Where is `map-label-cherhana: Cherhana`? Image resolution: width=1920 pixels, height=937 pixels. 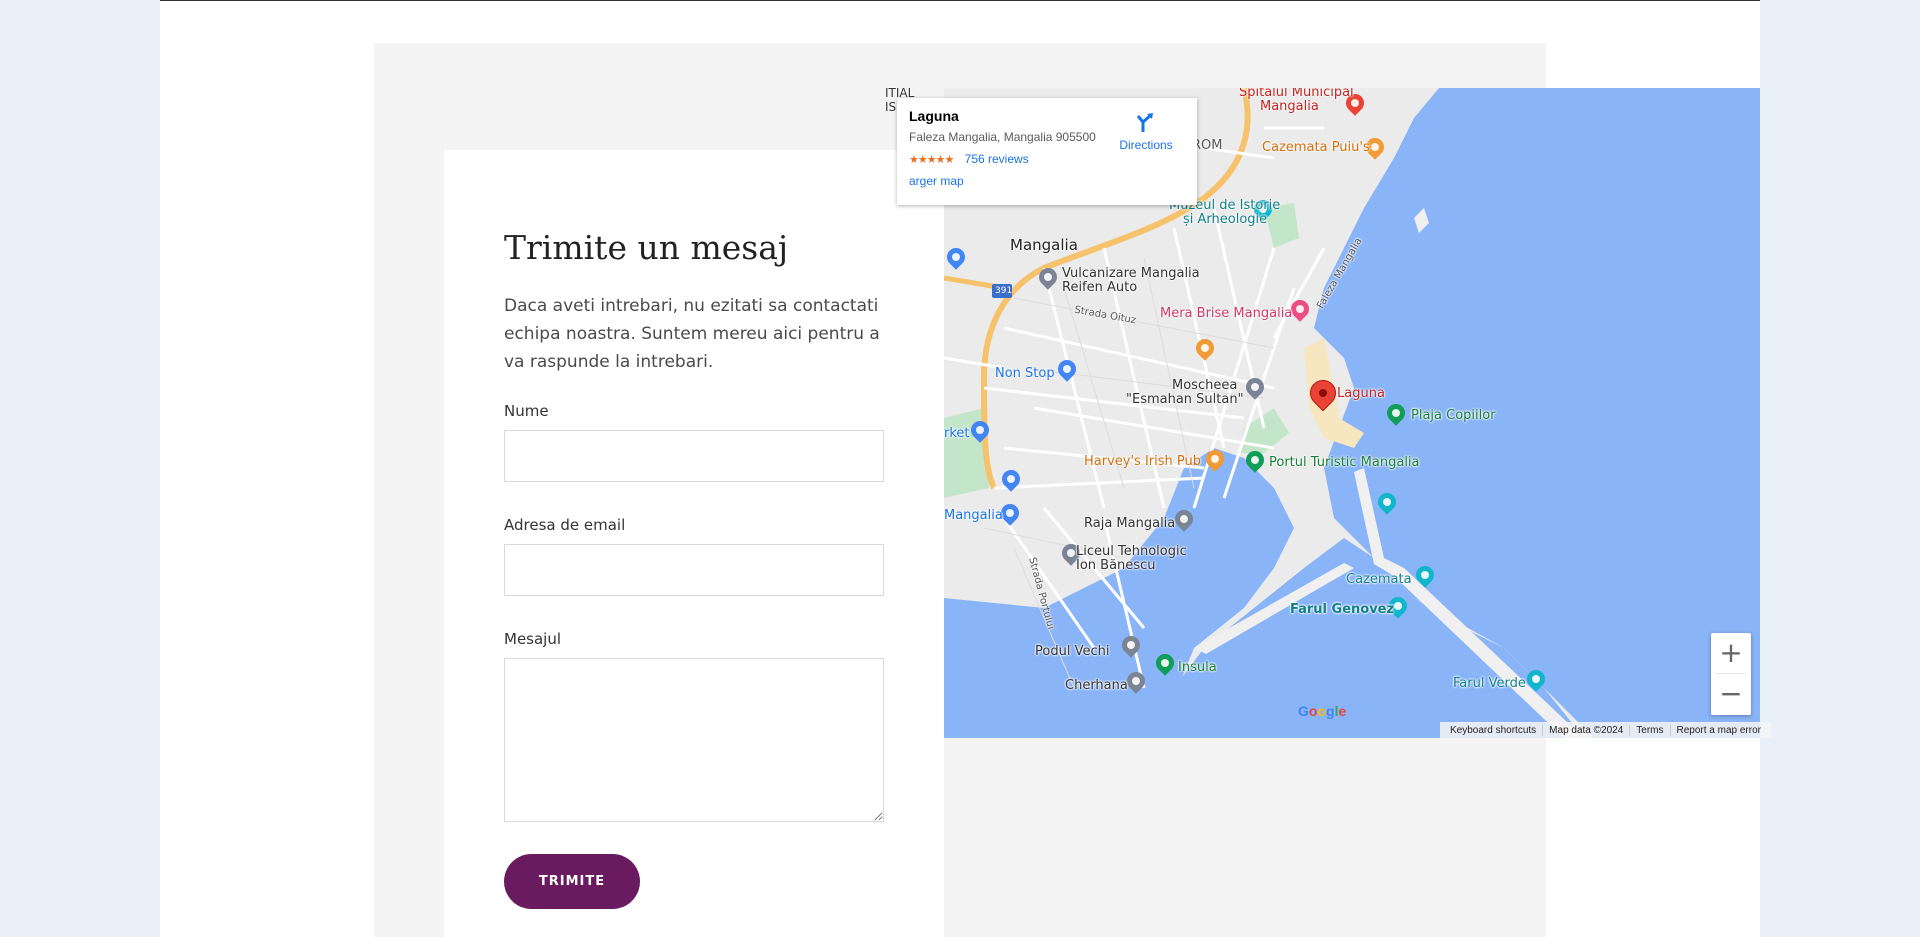 map-label-cherhana: Cherhana is located at coordinates (1096, 685).